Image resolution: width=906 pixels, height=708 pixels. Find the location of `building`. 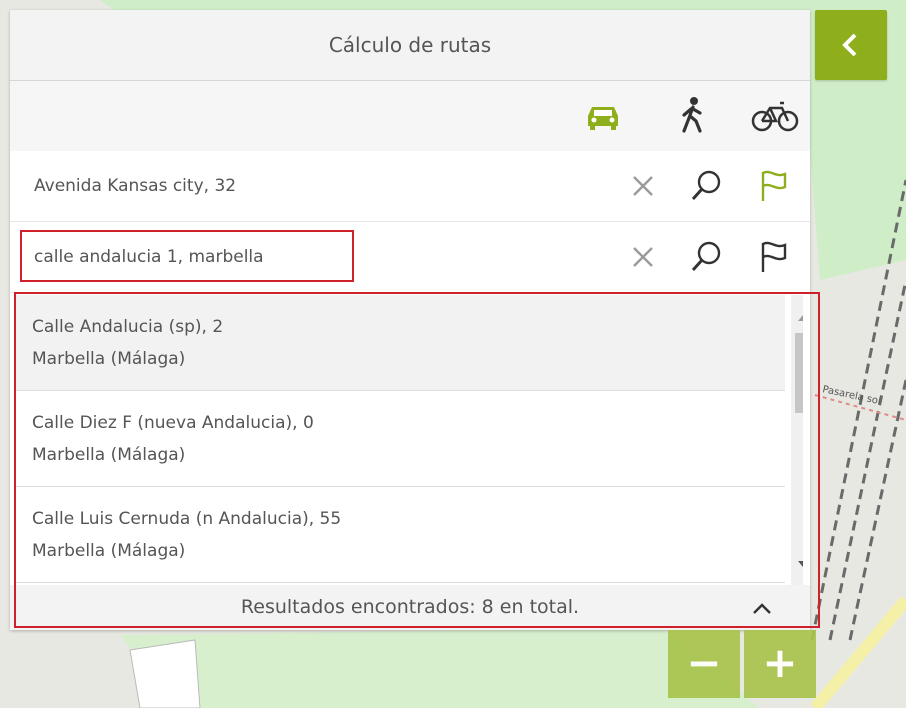

building is located at coordinates (165, 673).